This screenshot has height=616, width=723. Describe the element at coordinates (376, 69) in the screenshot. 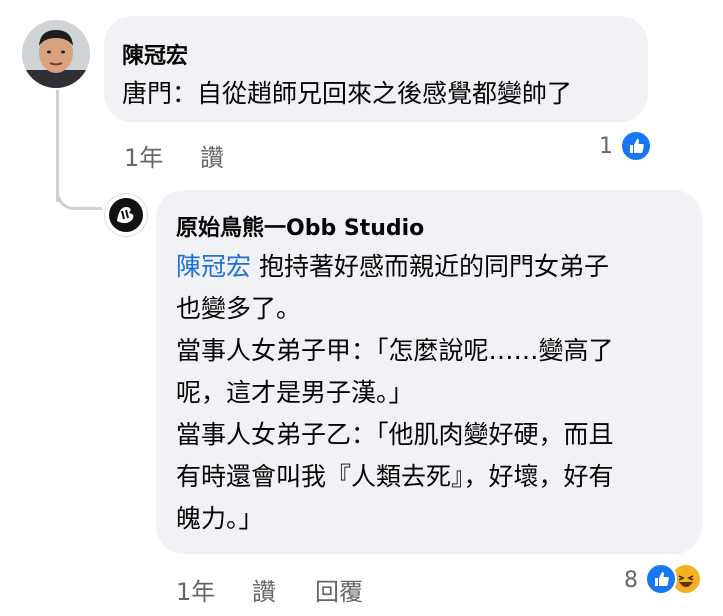

I see `comment-bubble: 陳冠宏 唐門：自從趙師兄回來之後感覺都變帥了` at that location.